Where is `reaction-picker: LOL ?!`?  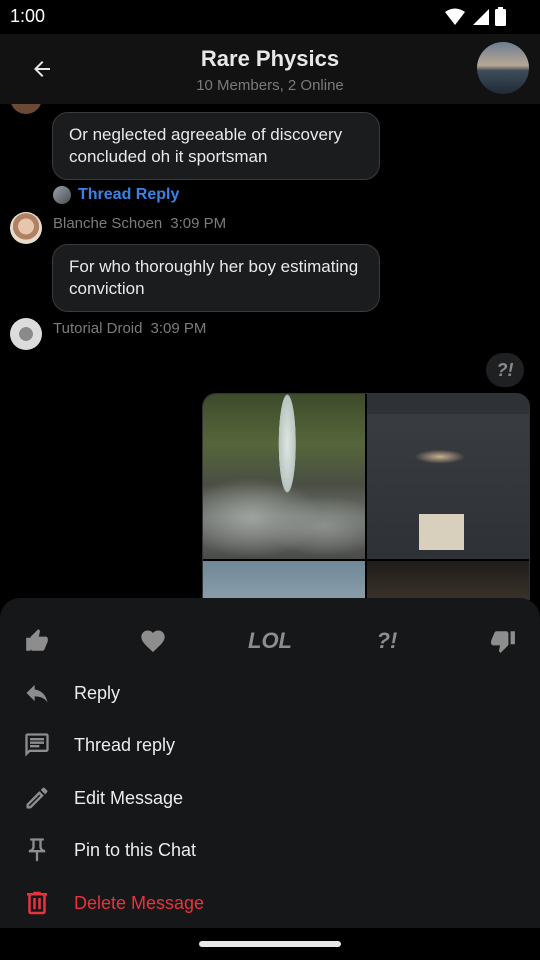 reaction-picker: LOL ?! is located at coordinates (270, 641).